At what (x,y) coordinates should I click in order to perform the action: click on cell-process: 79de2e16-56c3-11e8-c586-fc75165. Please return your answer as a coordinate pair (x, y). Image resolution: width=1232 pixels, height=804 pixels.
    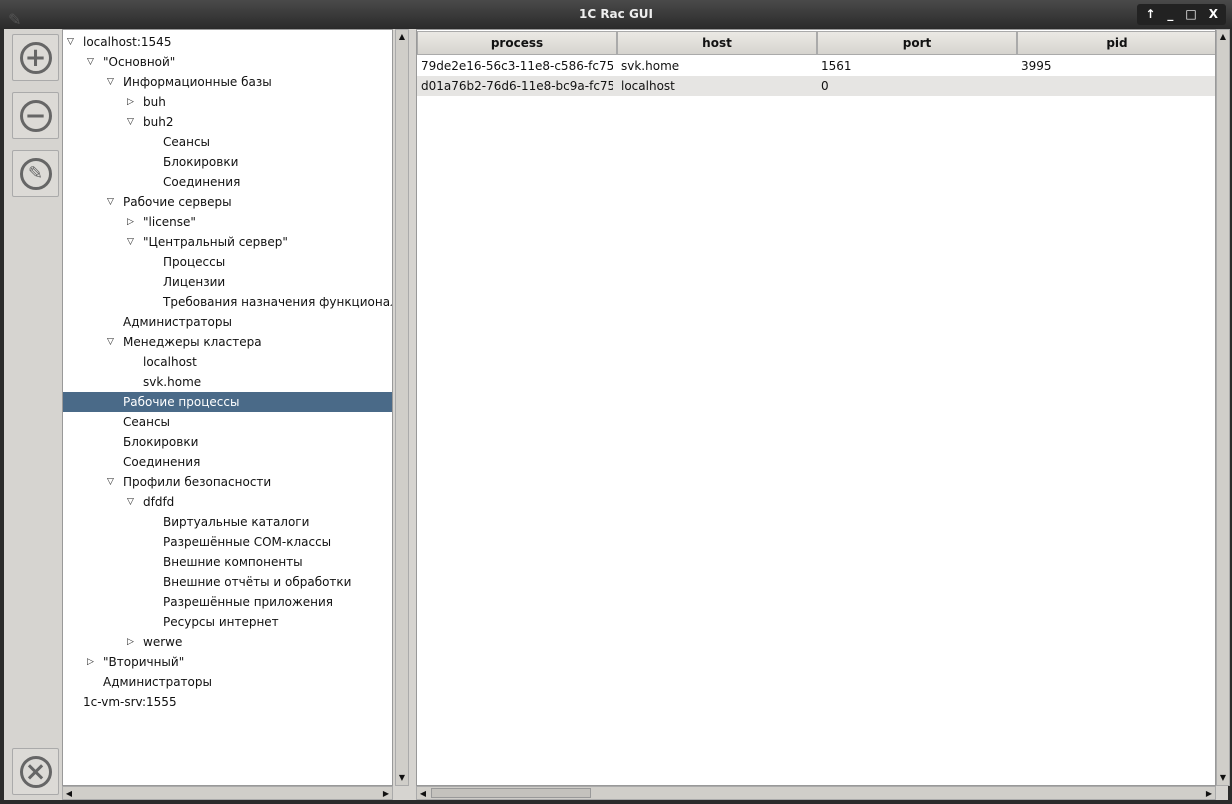
    Looking at the image, I should click on (517, 66).